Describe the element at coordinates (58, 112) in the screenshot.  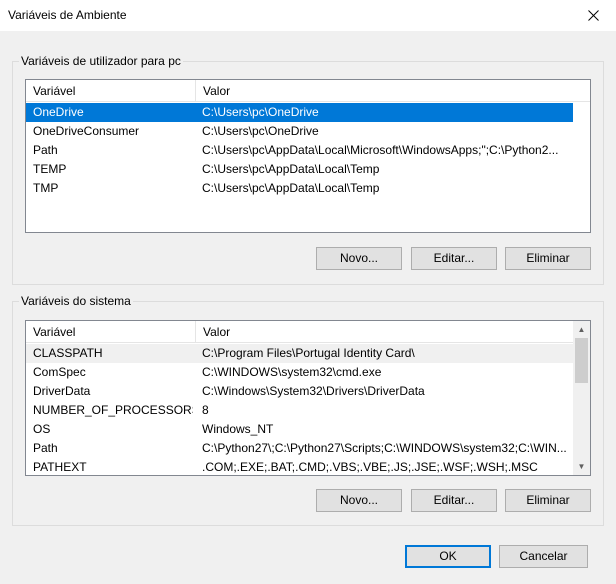
I see `variable-name: OneDrive` at that location.